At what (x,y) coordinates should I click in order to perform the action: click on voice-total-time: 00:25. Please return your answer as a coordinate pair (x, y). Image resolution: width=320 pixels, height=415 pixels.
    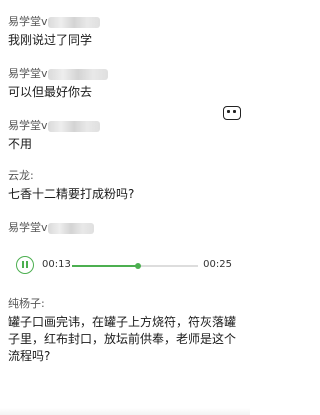
    Looking at the image, I should click on (217, 264).